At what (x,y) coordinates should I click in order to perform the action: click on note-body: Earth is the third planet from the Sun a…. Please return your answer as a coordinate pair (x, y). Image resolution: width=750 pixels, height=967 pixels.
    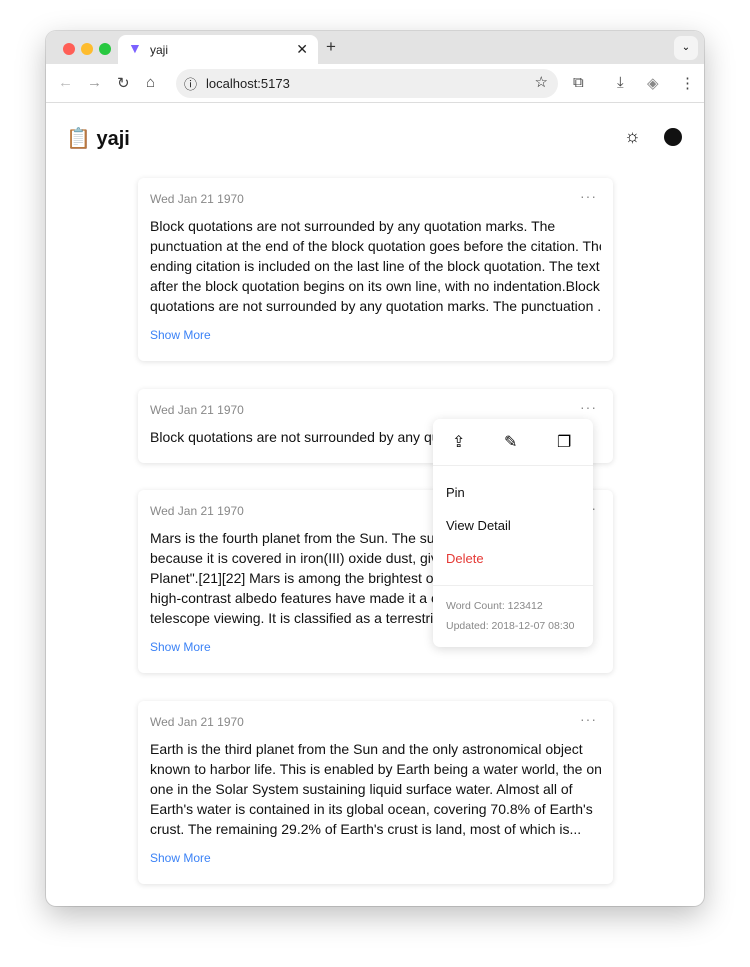
    Looking at the image, I should click on (375, 789).